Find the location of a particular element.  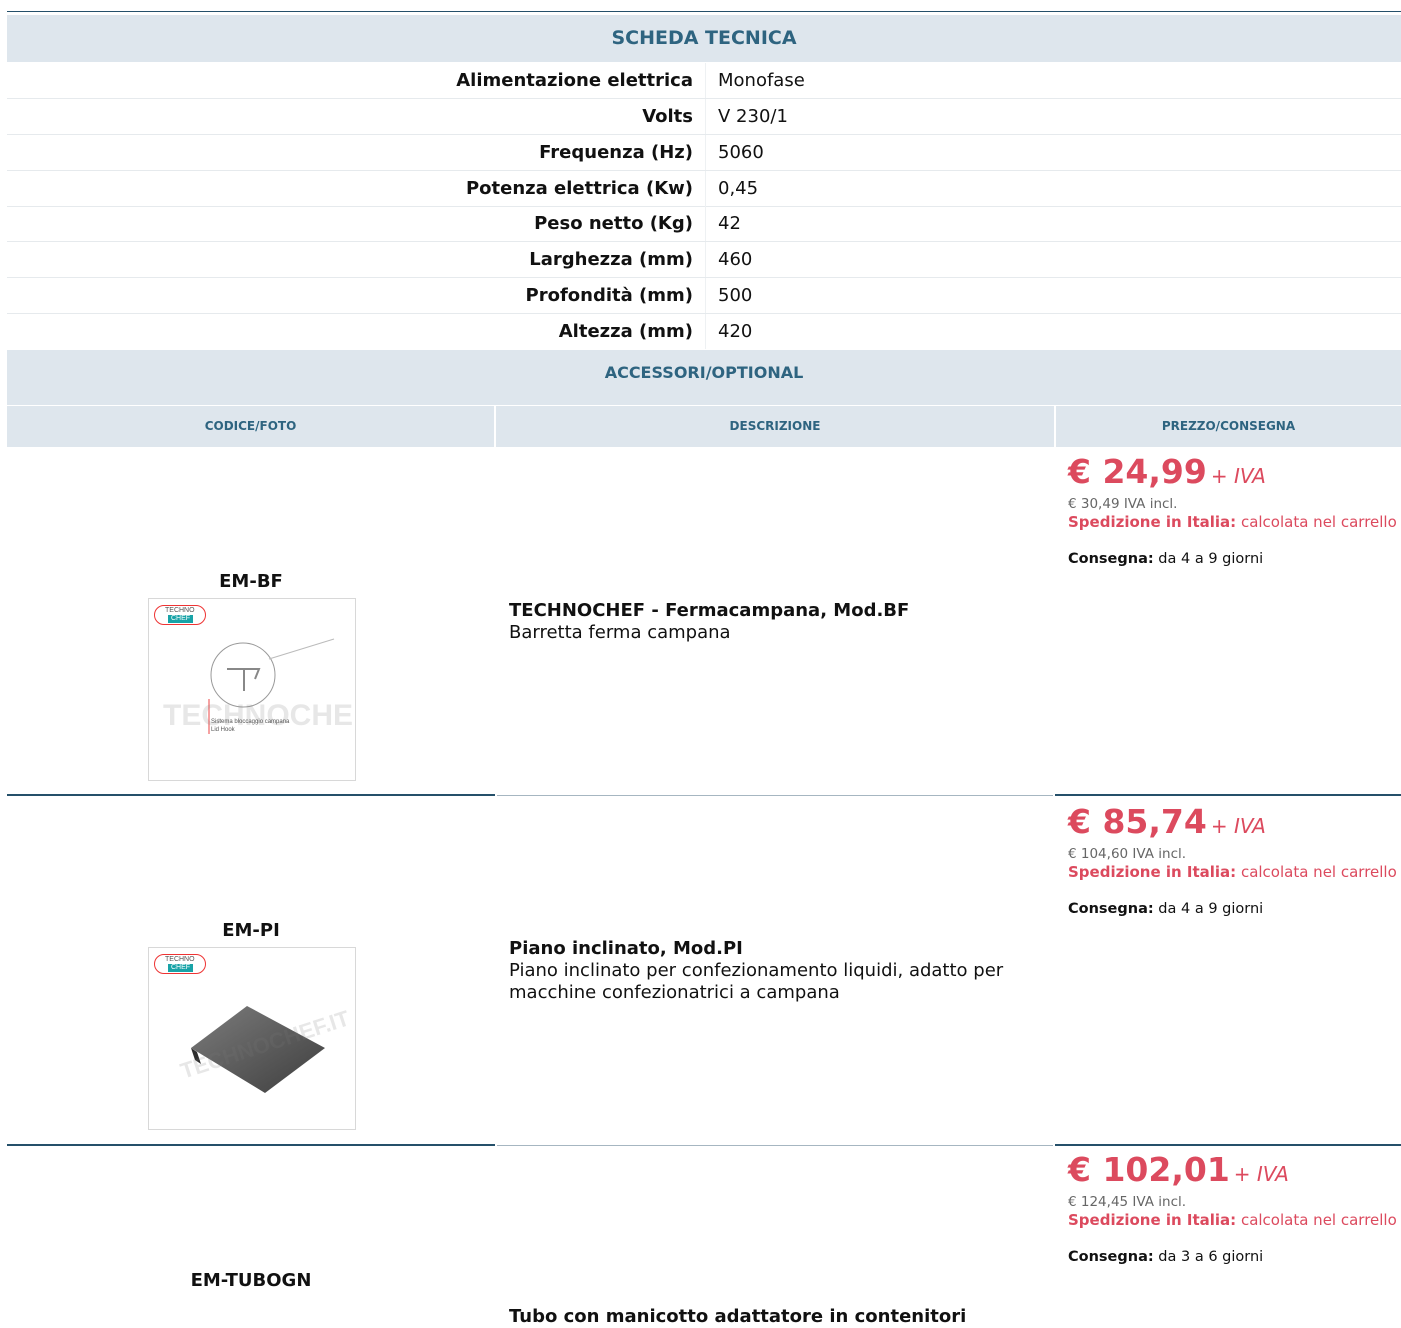

price: € 24,99 + IVA is located at coordinates (1233, 474).